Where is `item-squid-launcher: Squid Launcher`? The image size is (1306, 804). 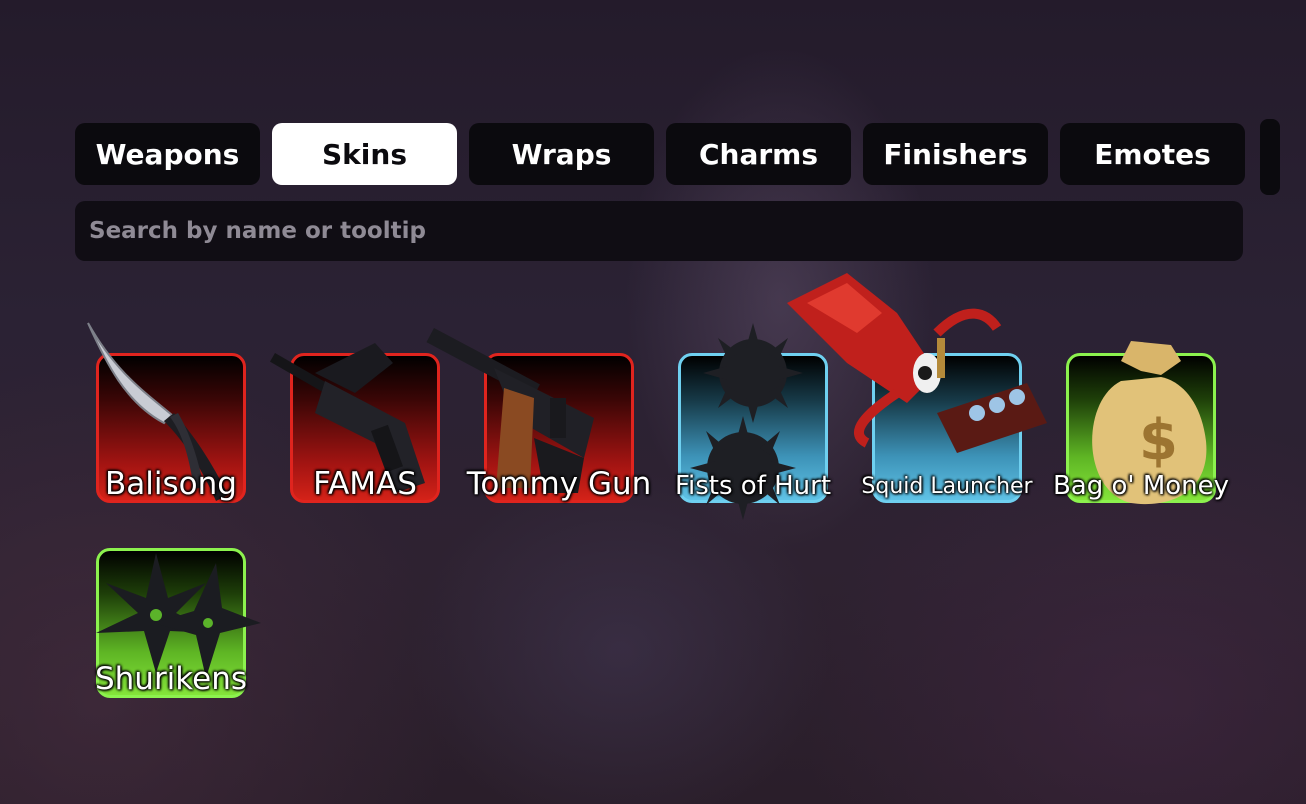
item-squid-launcher: Squid Launcher is located at coordinates (917, 388).